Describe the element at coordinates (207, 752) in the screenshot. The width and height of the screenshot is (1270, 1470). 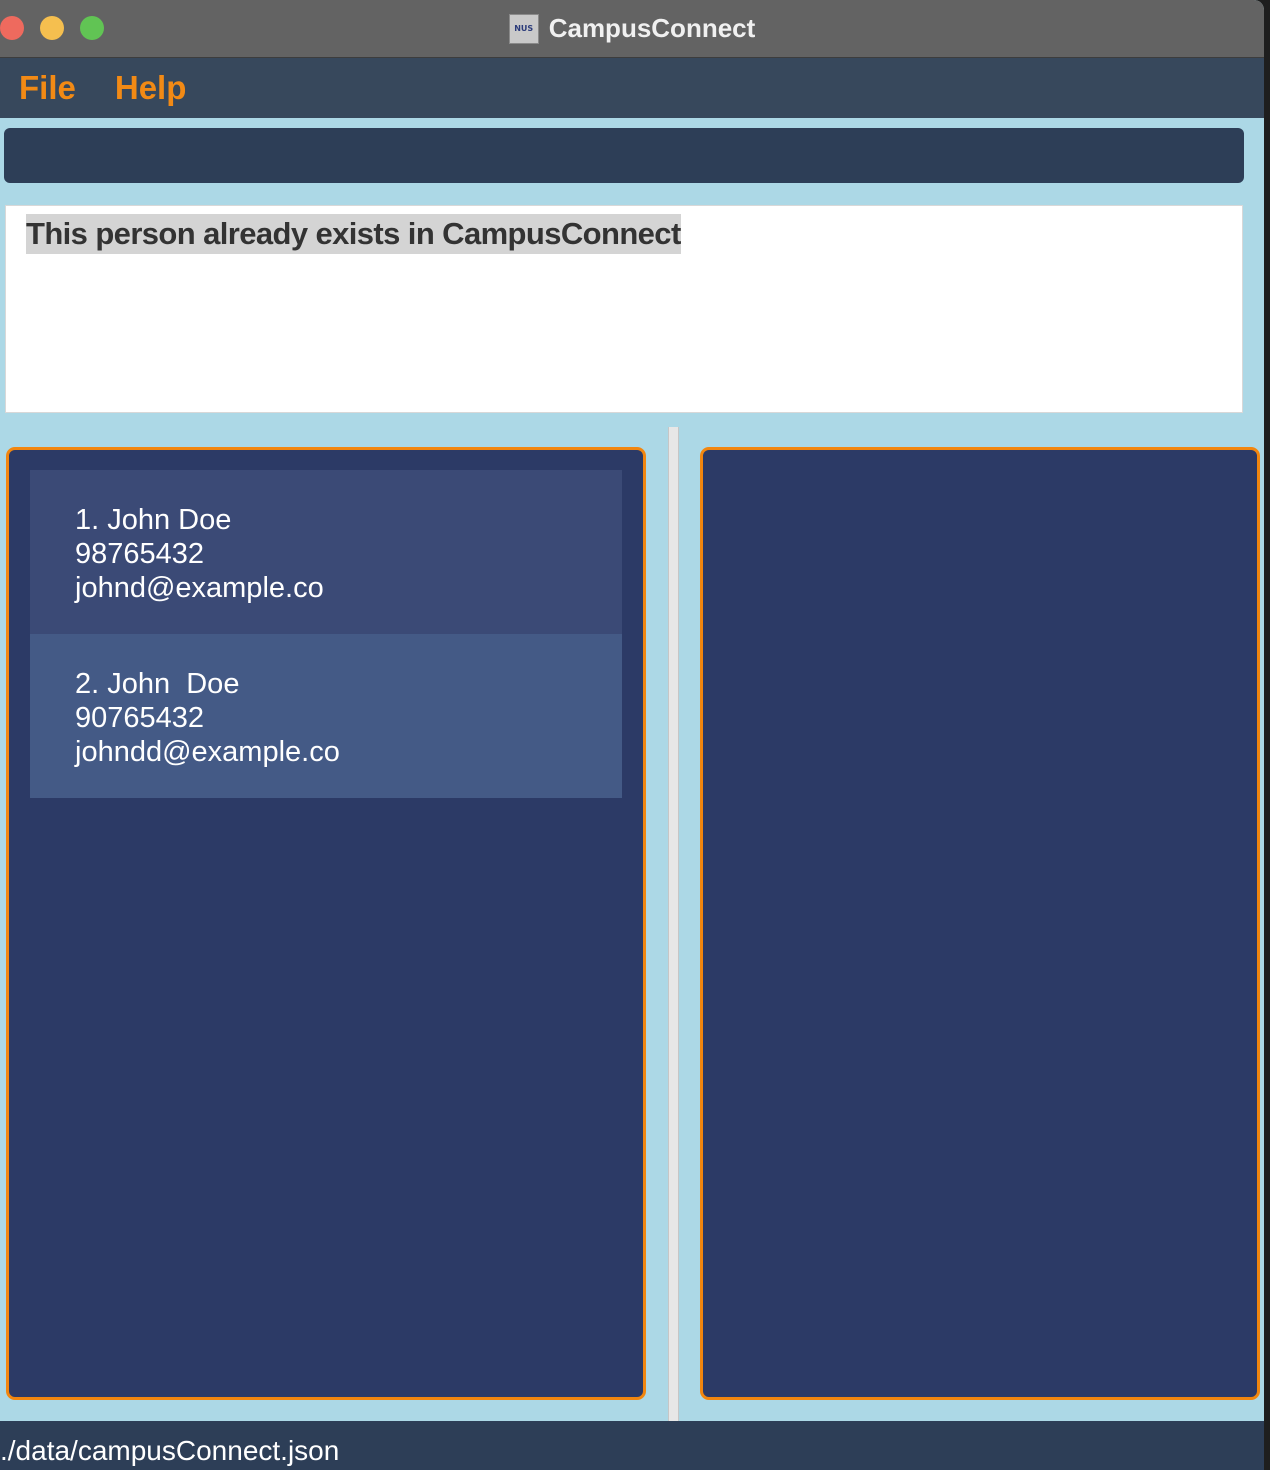
I see `person-email: johndd@example.co` at that location.